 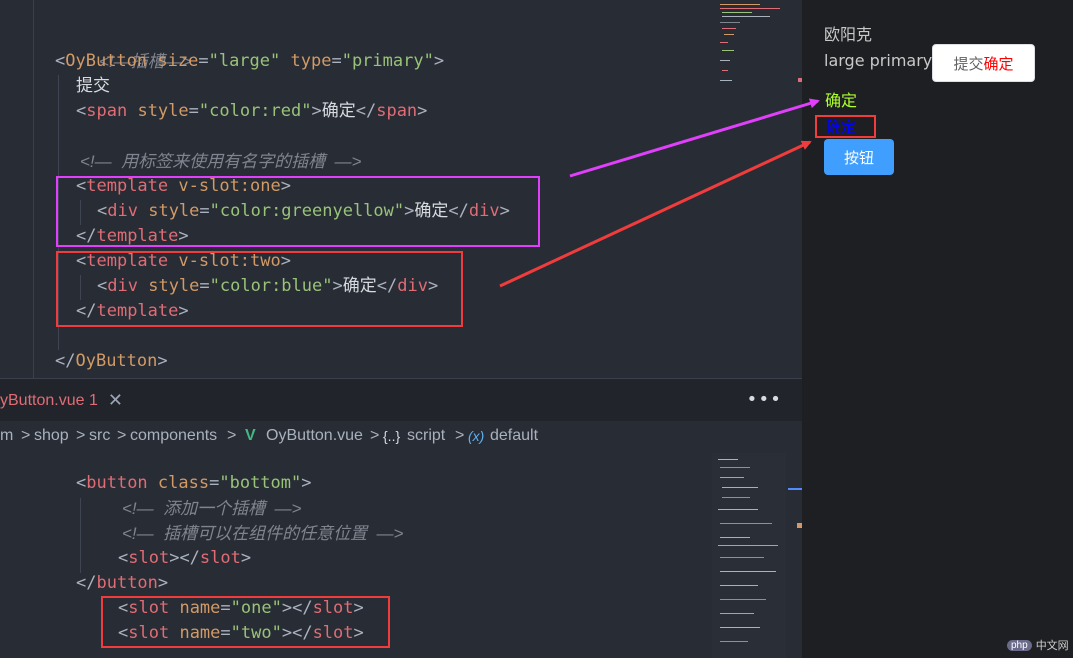 I want to click on preview-heading: 欧阳克, so click(x=848, y=34).